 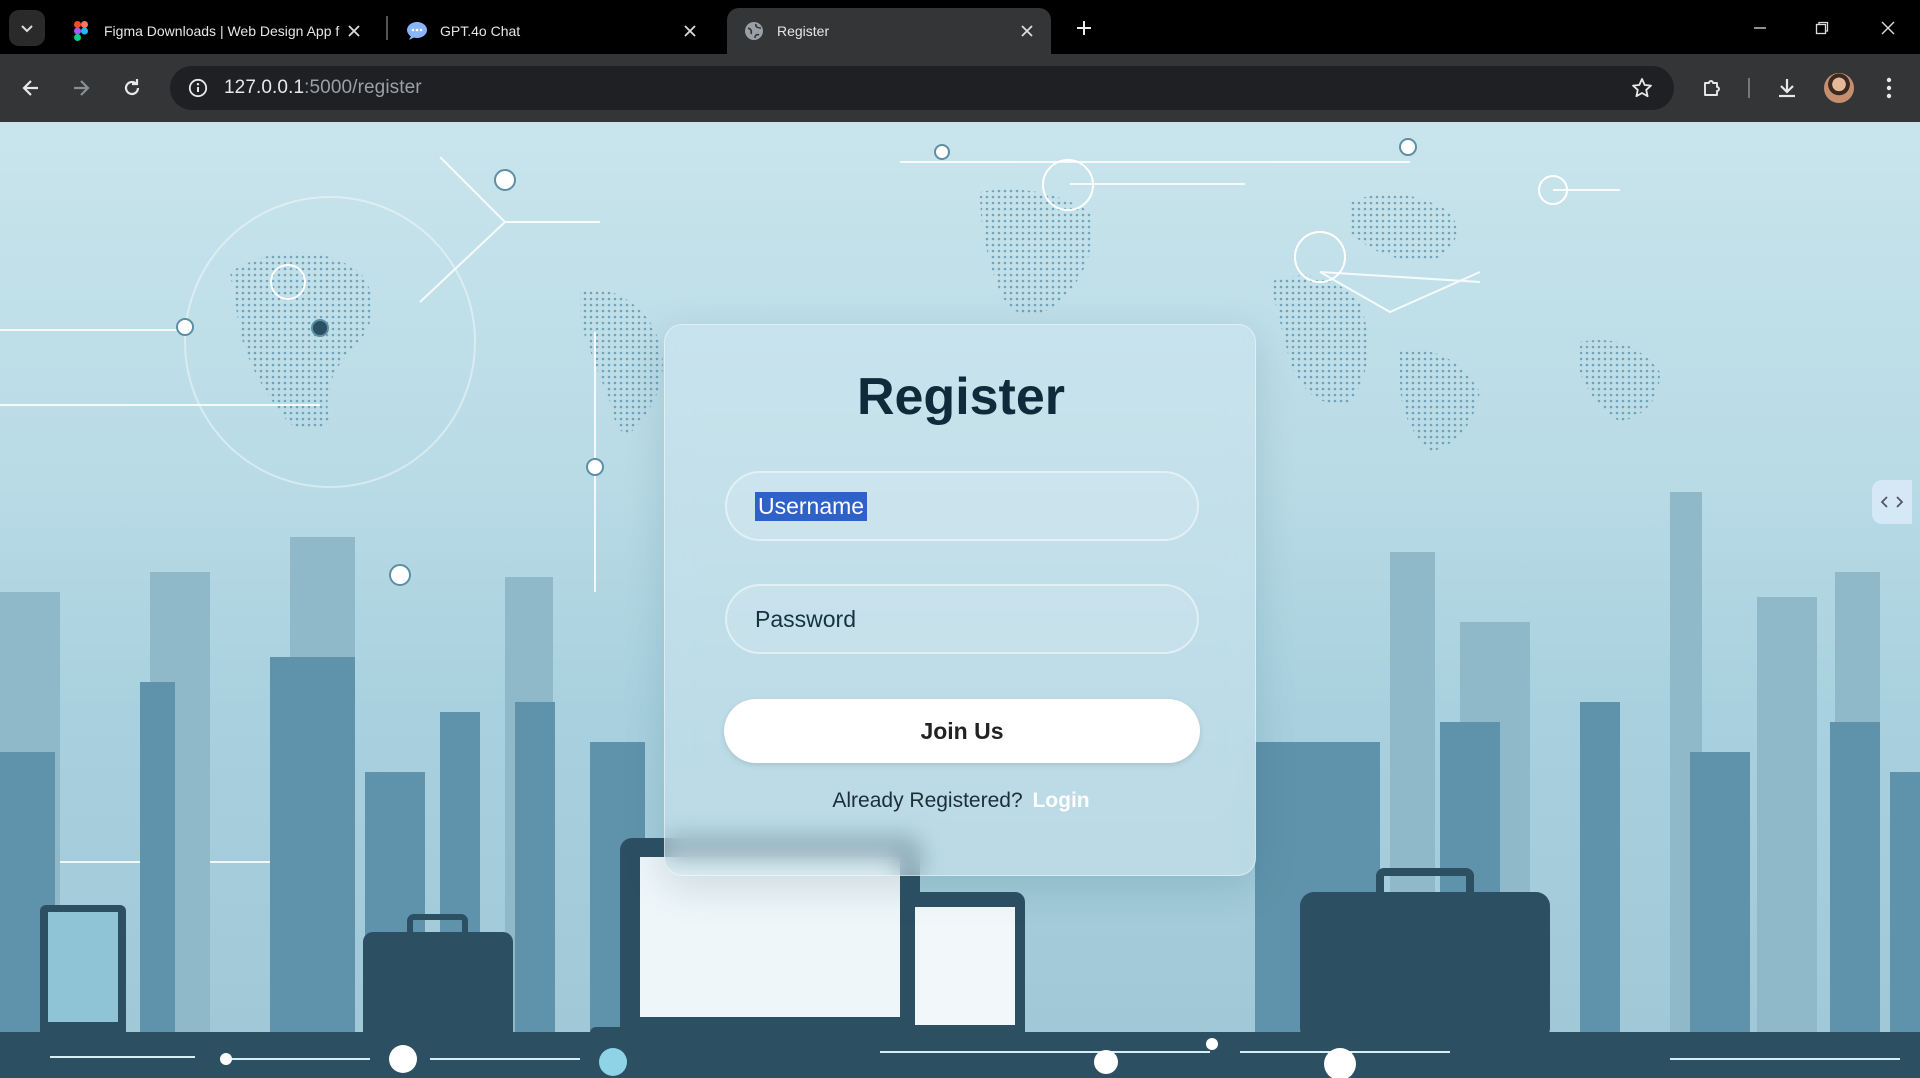 What do you see at coordinates (1642, 88) in the screenshot?
I see `bookmark-star-icon` at bounding box center [1642, 88].